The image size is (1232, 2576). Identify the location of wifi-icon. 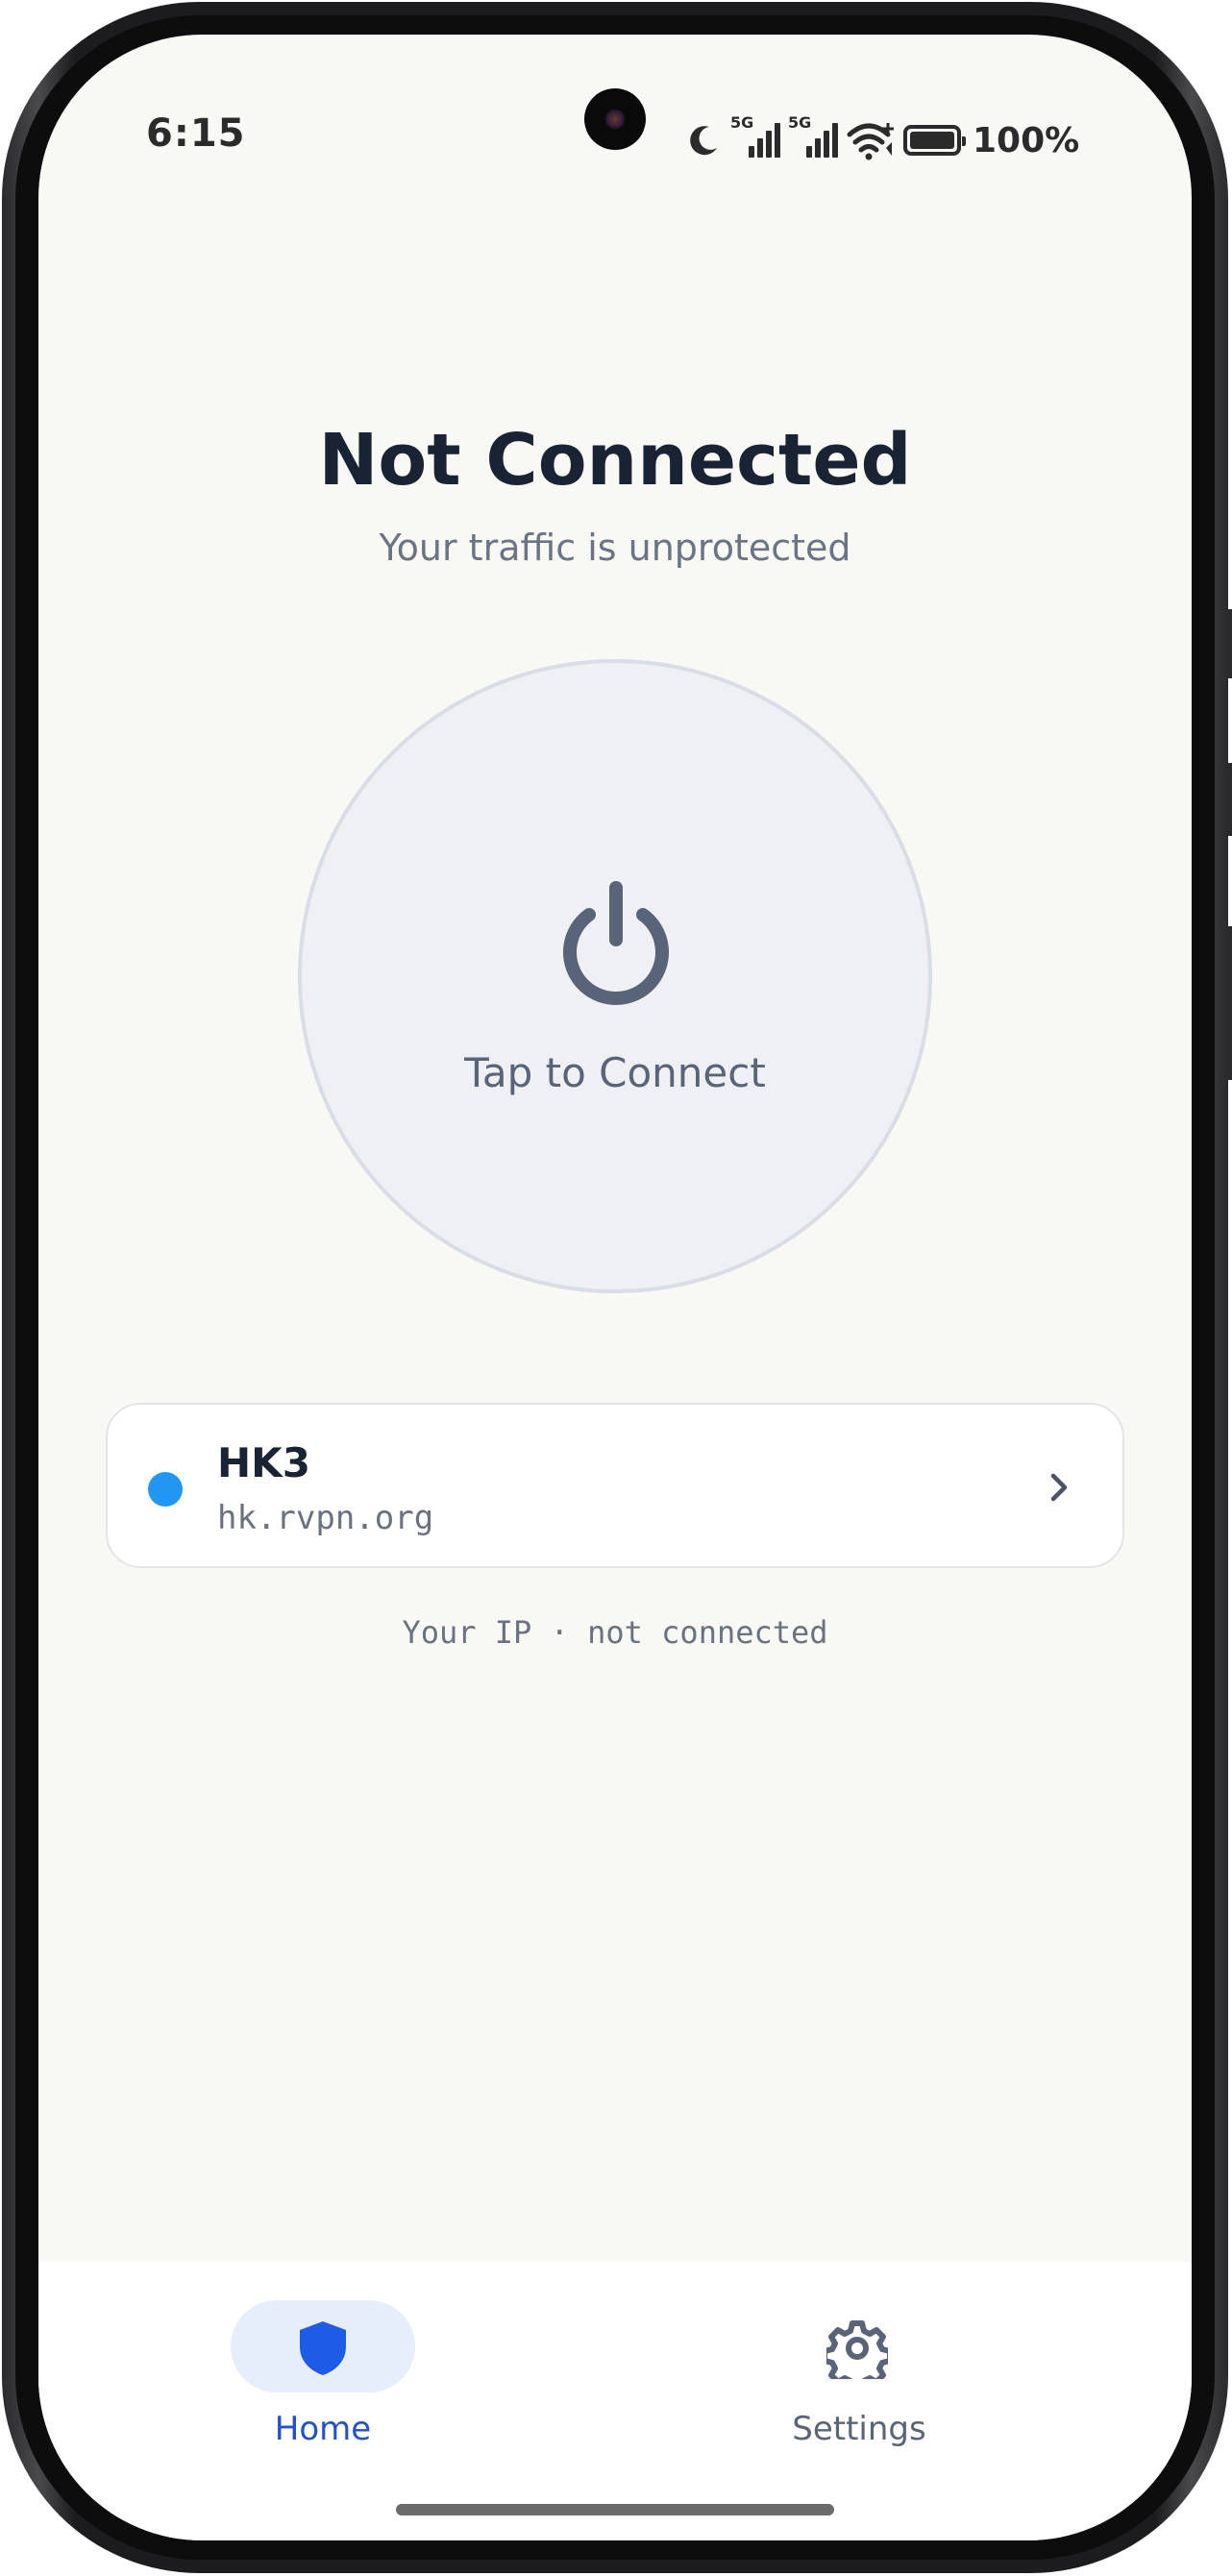
(870, 141).